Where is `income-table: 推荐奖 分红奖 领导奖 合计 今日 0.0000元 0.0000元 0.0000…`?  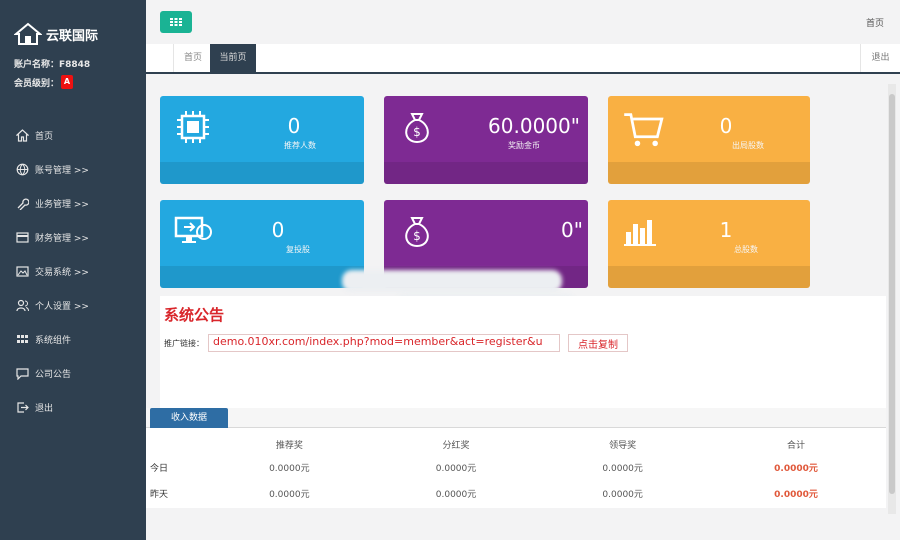 income-table: 推荐奖 分红奖 领导奖 合计 今日 0.0000元 0.0000元 0.0000… is located at coordinates (516, 470).